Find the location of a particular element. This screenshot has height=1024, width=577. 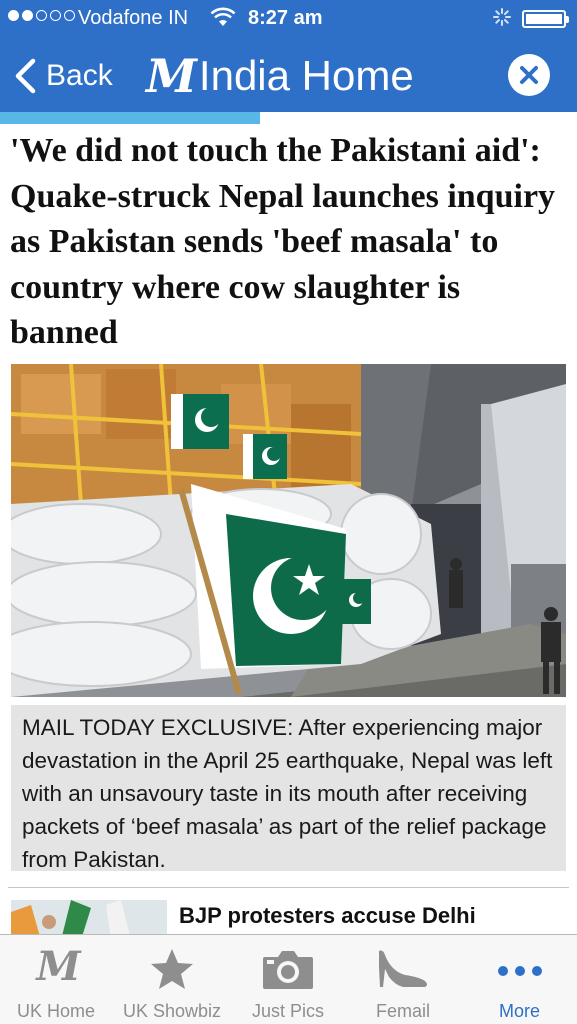

close-button is located at coordinates (529, 75).